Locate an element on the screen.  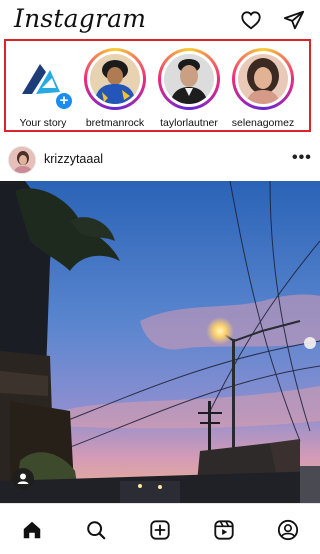
post-username: krizzytaaal is located at coordinates (73, 159).